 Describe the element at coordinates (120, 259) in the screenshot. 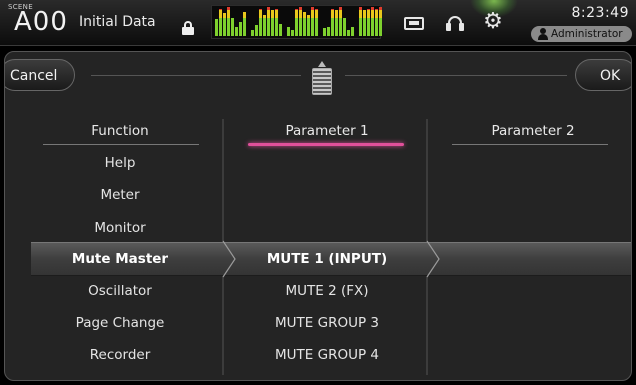

I see `function-item-mute-master: Mute Master` at that location.